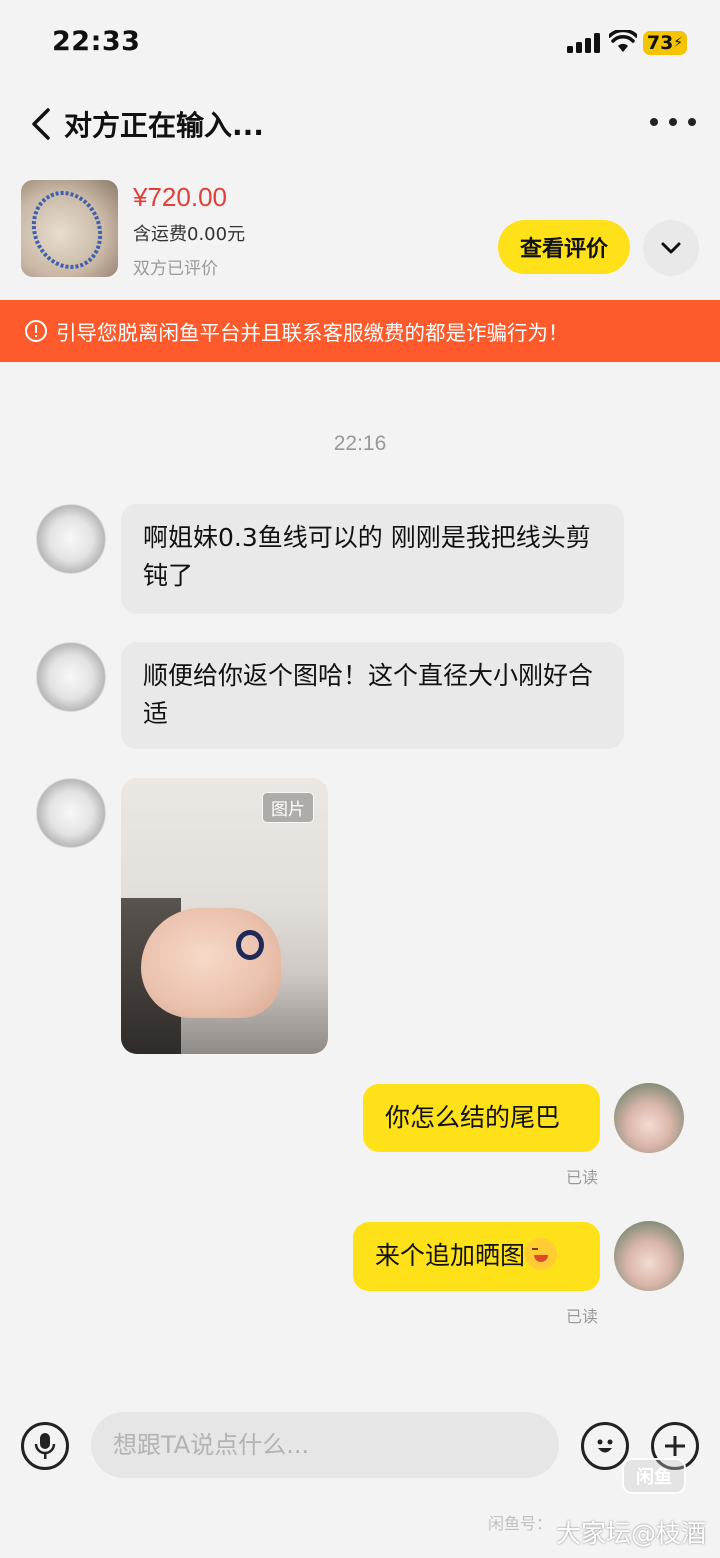  I want to click on chevron-down-icon, so click(671, 248).